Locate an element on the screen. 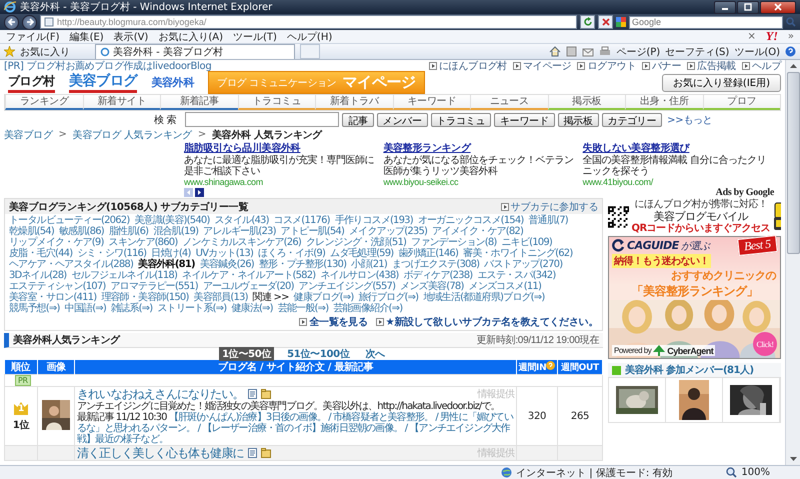  toolbar-close: × is located at coordinates (751, 36).